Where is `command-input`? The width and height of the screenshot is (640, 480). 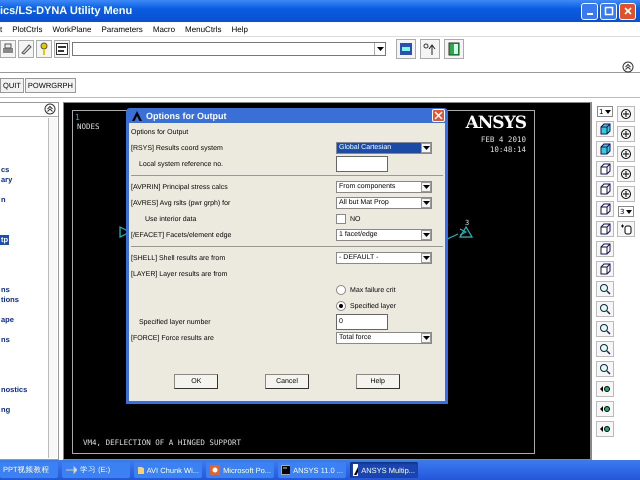 command-input is located at coordinates (229, 49).